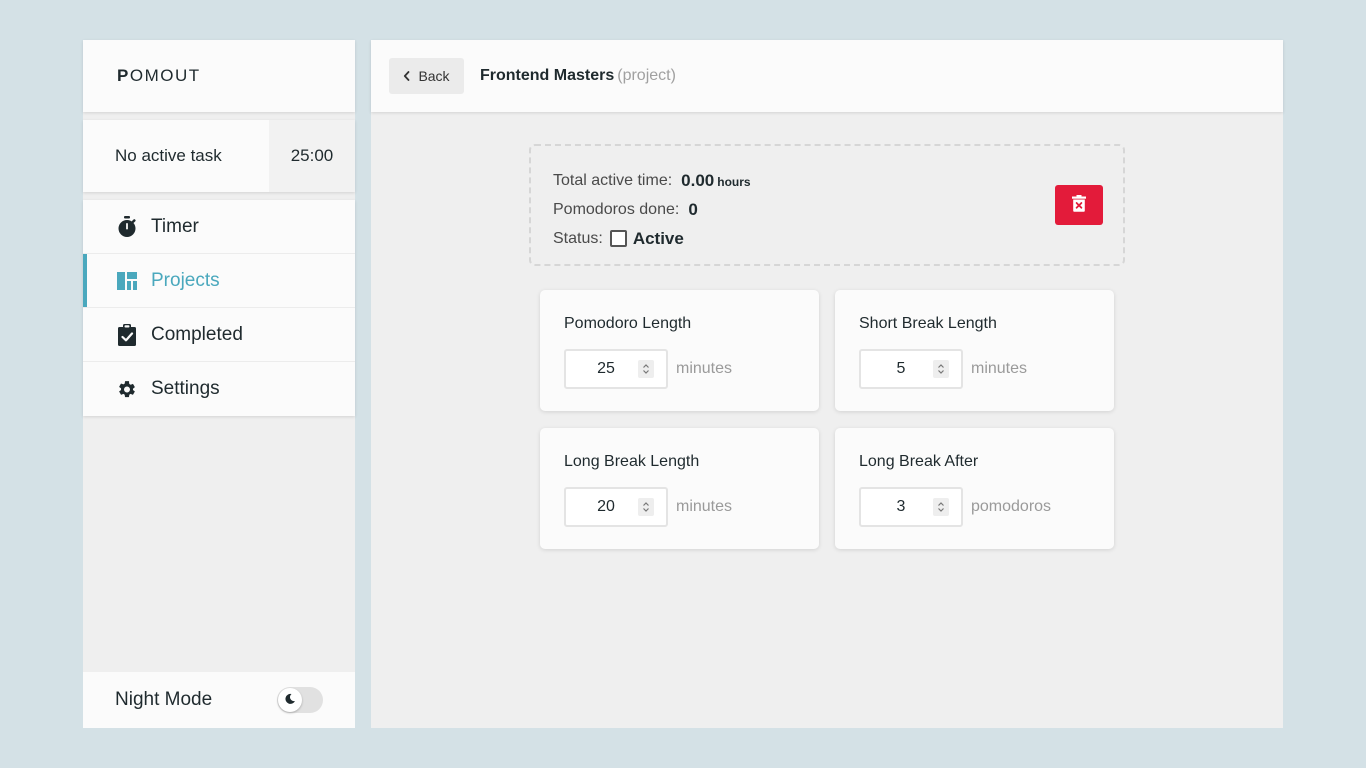  I want to click on page-title: Frontend Masters, so click(547, 75).